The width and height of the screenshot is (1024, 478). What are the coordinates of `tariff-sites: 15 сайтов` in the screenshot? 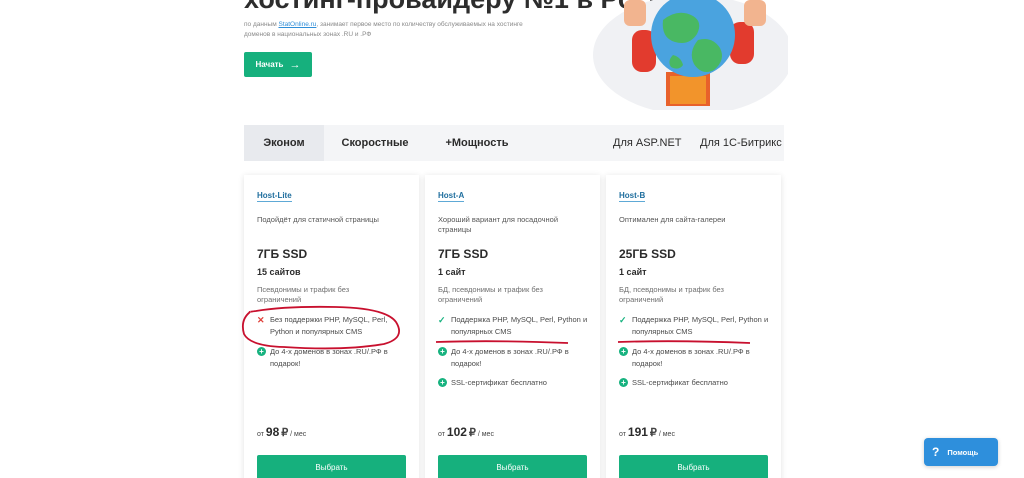 It's located at (279, 272).